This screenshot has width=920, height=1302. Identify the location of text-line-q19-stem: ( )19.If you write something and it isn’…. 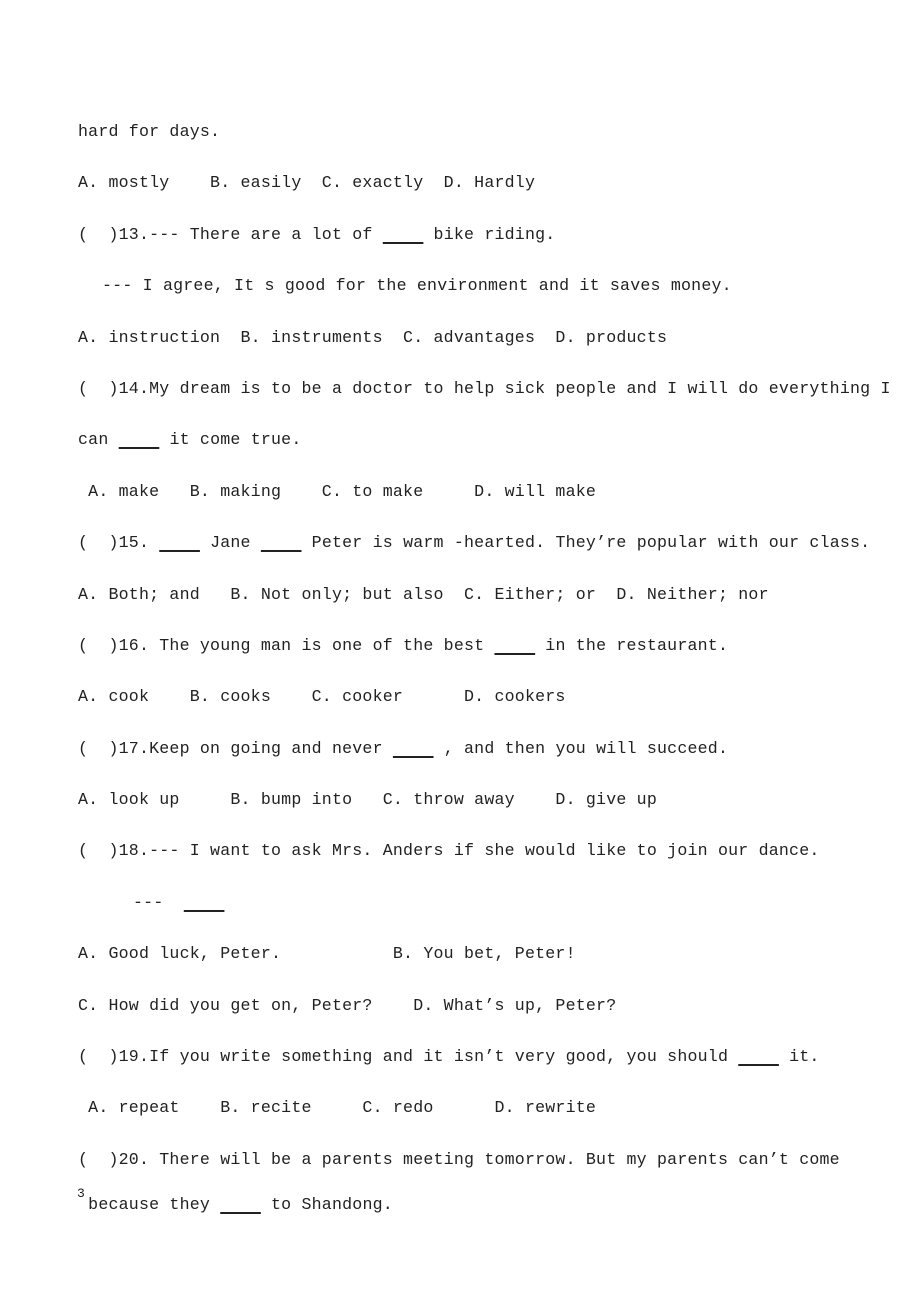
(449, 1057).